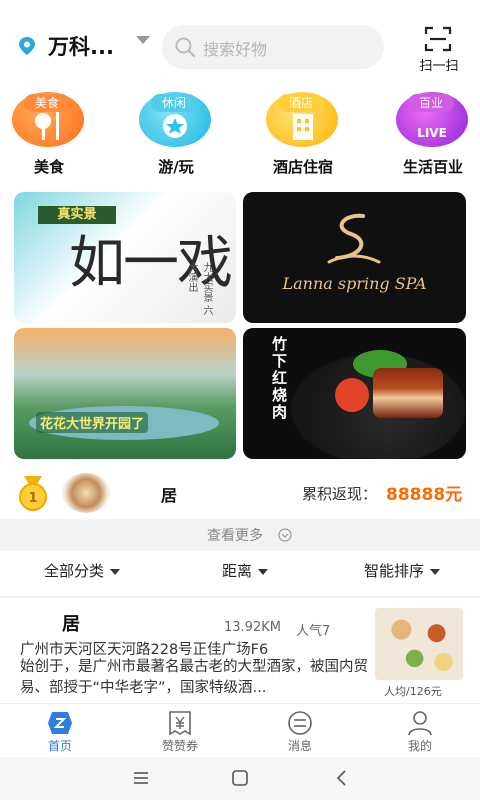  Describe the element at coordinates (235, 536) in the screenshot. I see `see-more-label: 查看更多` at that location.